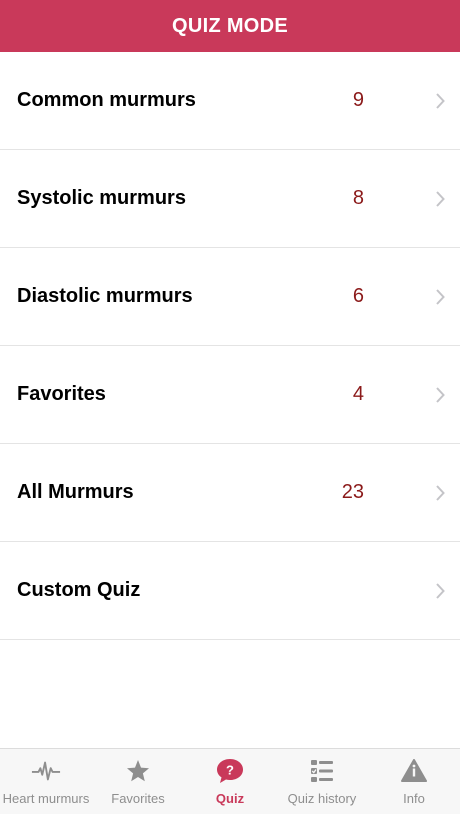  What do you see at coordinates (358, 100) in the screenshot?
I see `list-item-count: 9` at bounding box center [358, 100].